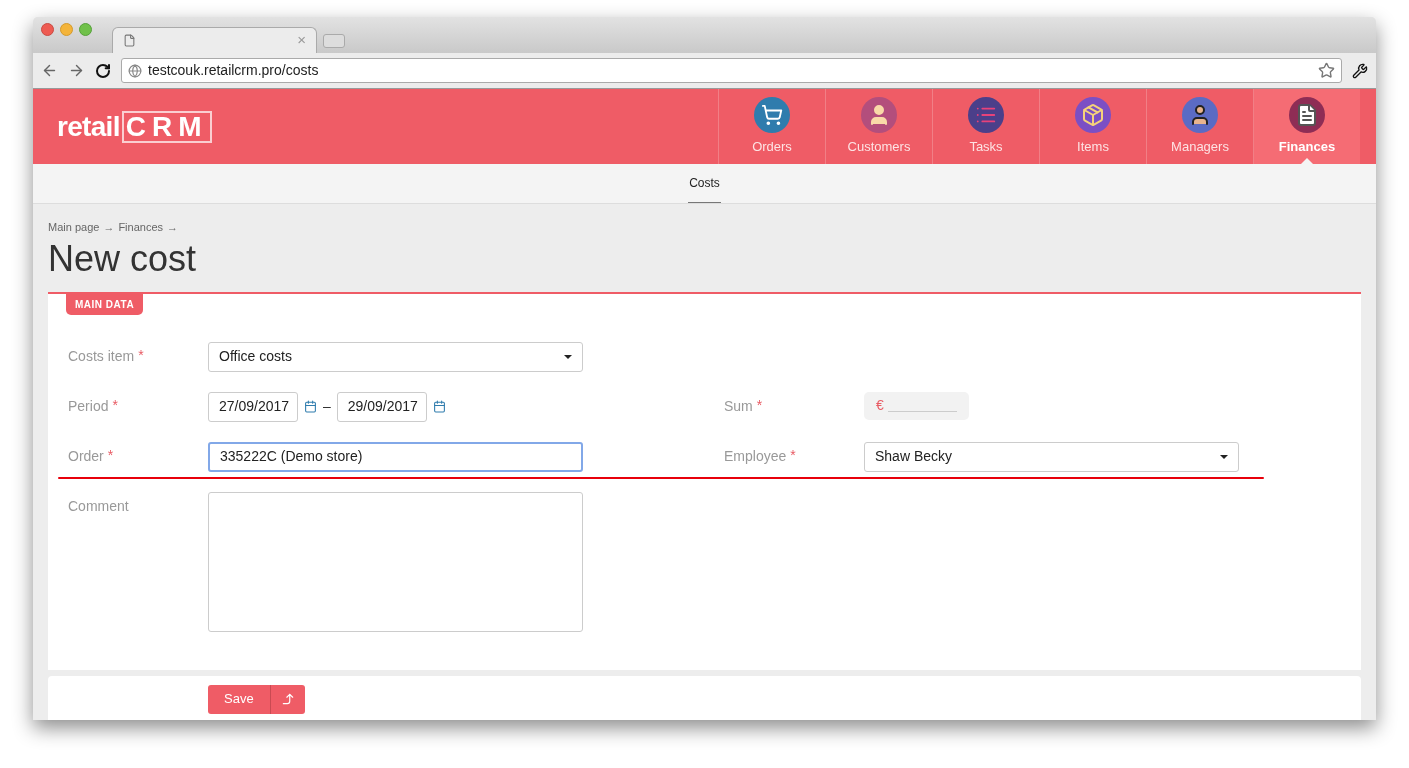  What do you see at coordinates (1093, 114) in the screenshot?
I see `box-icon` at bounding box center [1093, 114].